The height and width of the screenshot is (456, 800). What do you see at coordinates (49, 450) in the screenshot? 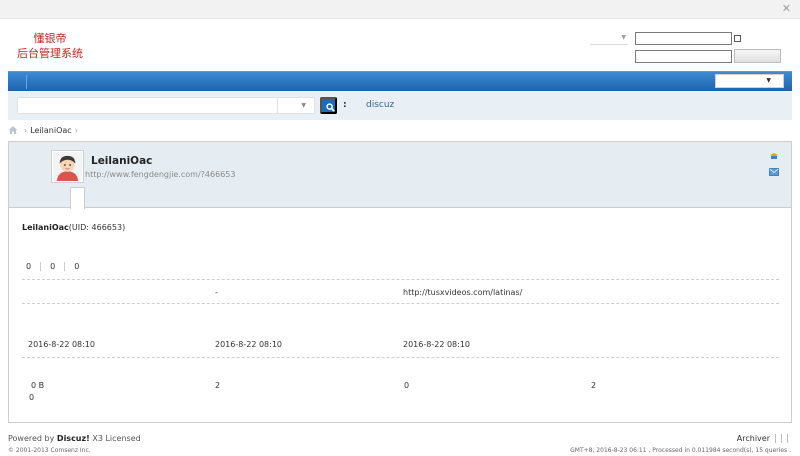
I see `footer-copyright: © 2001-2013 Comsenz Inc.` at bounding box center [49, 450].